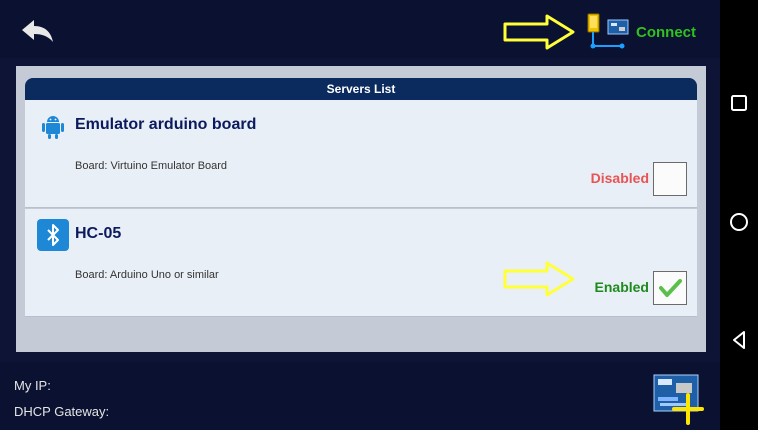 The image size is (758, 430). I want to click on server-board: Board: Virtuino Emulator Board, so click(151, 166).